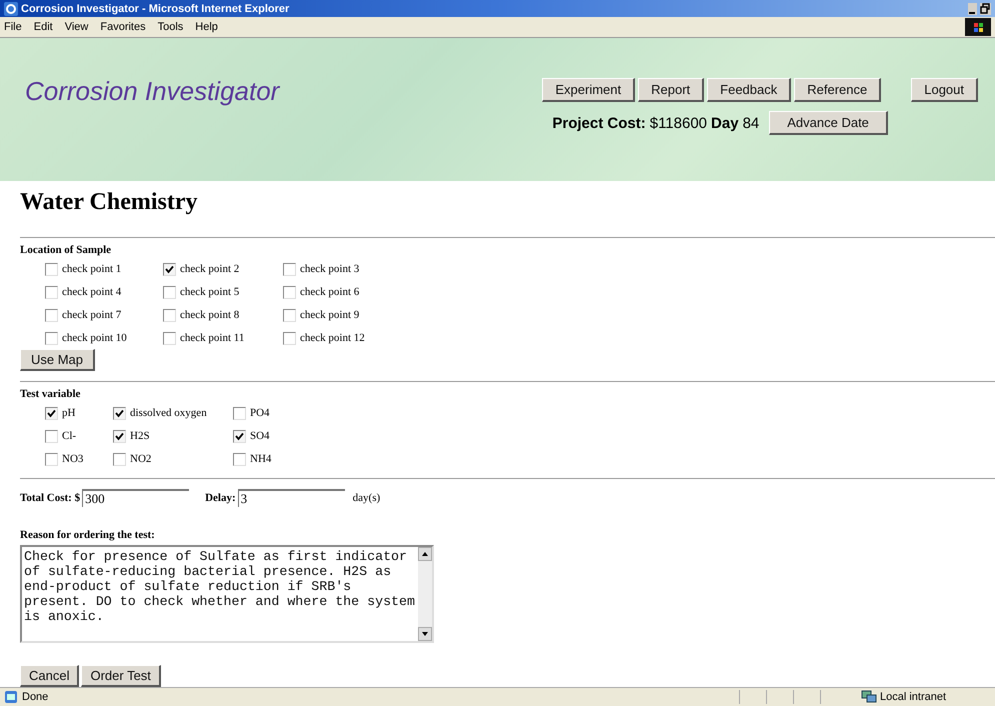 Image resolution: width=995 pixels, height=706 pixels. What do you see at coordinates (66, 250) in the screenshot?
I see `section-label: Location of Sample` at bounding box center [66, 250].